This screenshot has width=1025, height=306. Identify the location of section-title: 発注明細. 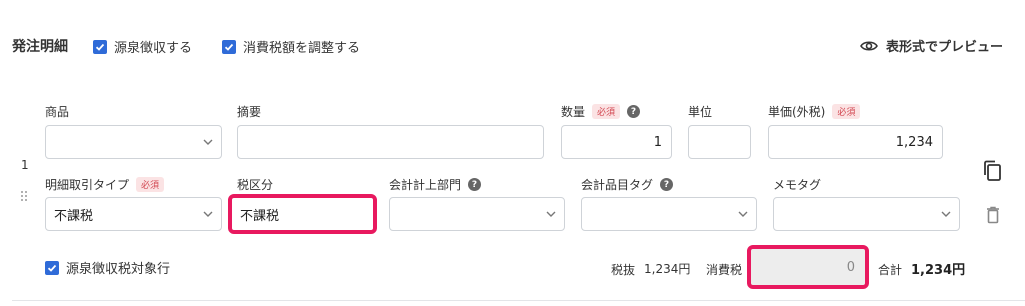
(40, 47).